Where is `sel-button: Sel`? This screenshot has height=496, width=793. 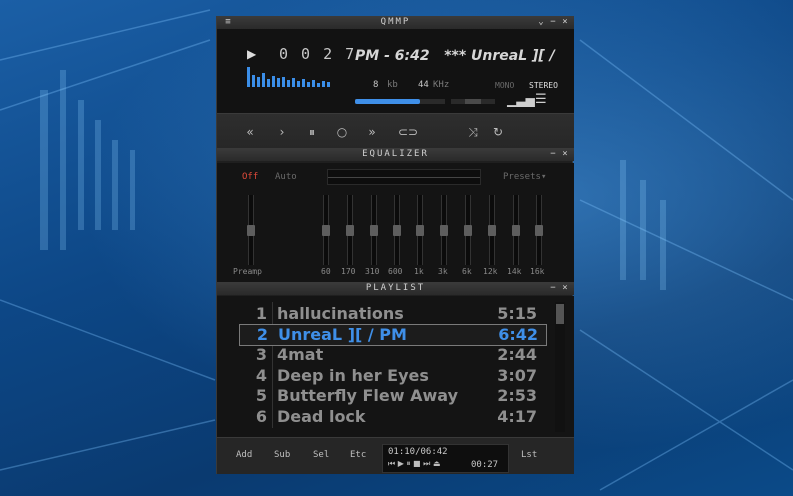 sel-button: Sel is located at coordinates (321, 455).